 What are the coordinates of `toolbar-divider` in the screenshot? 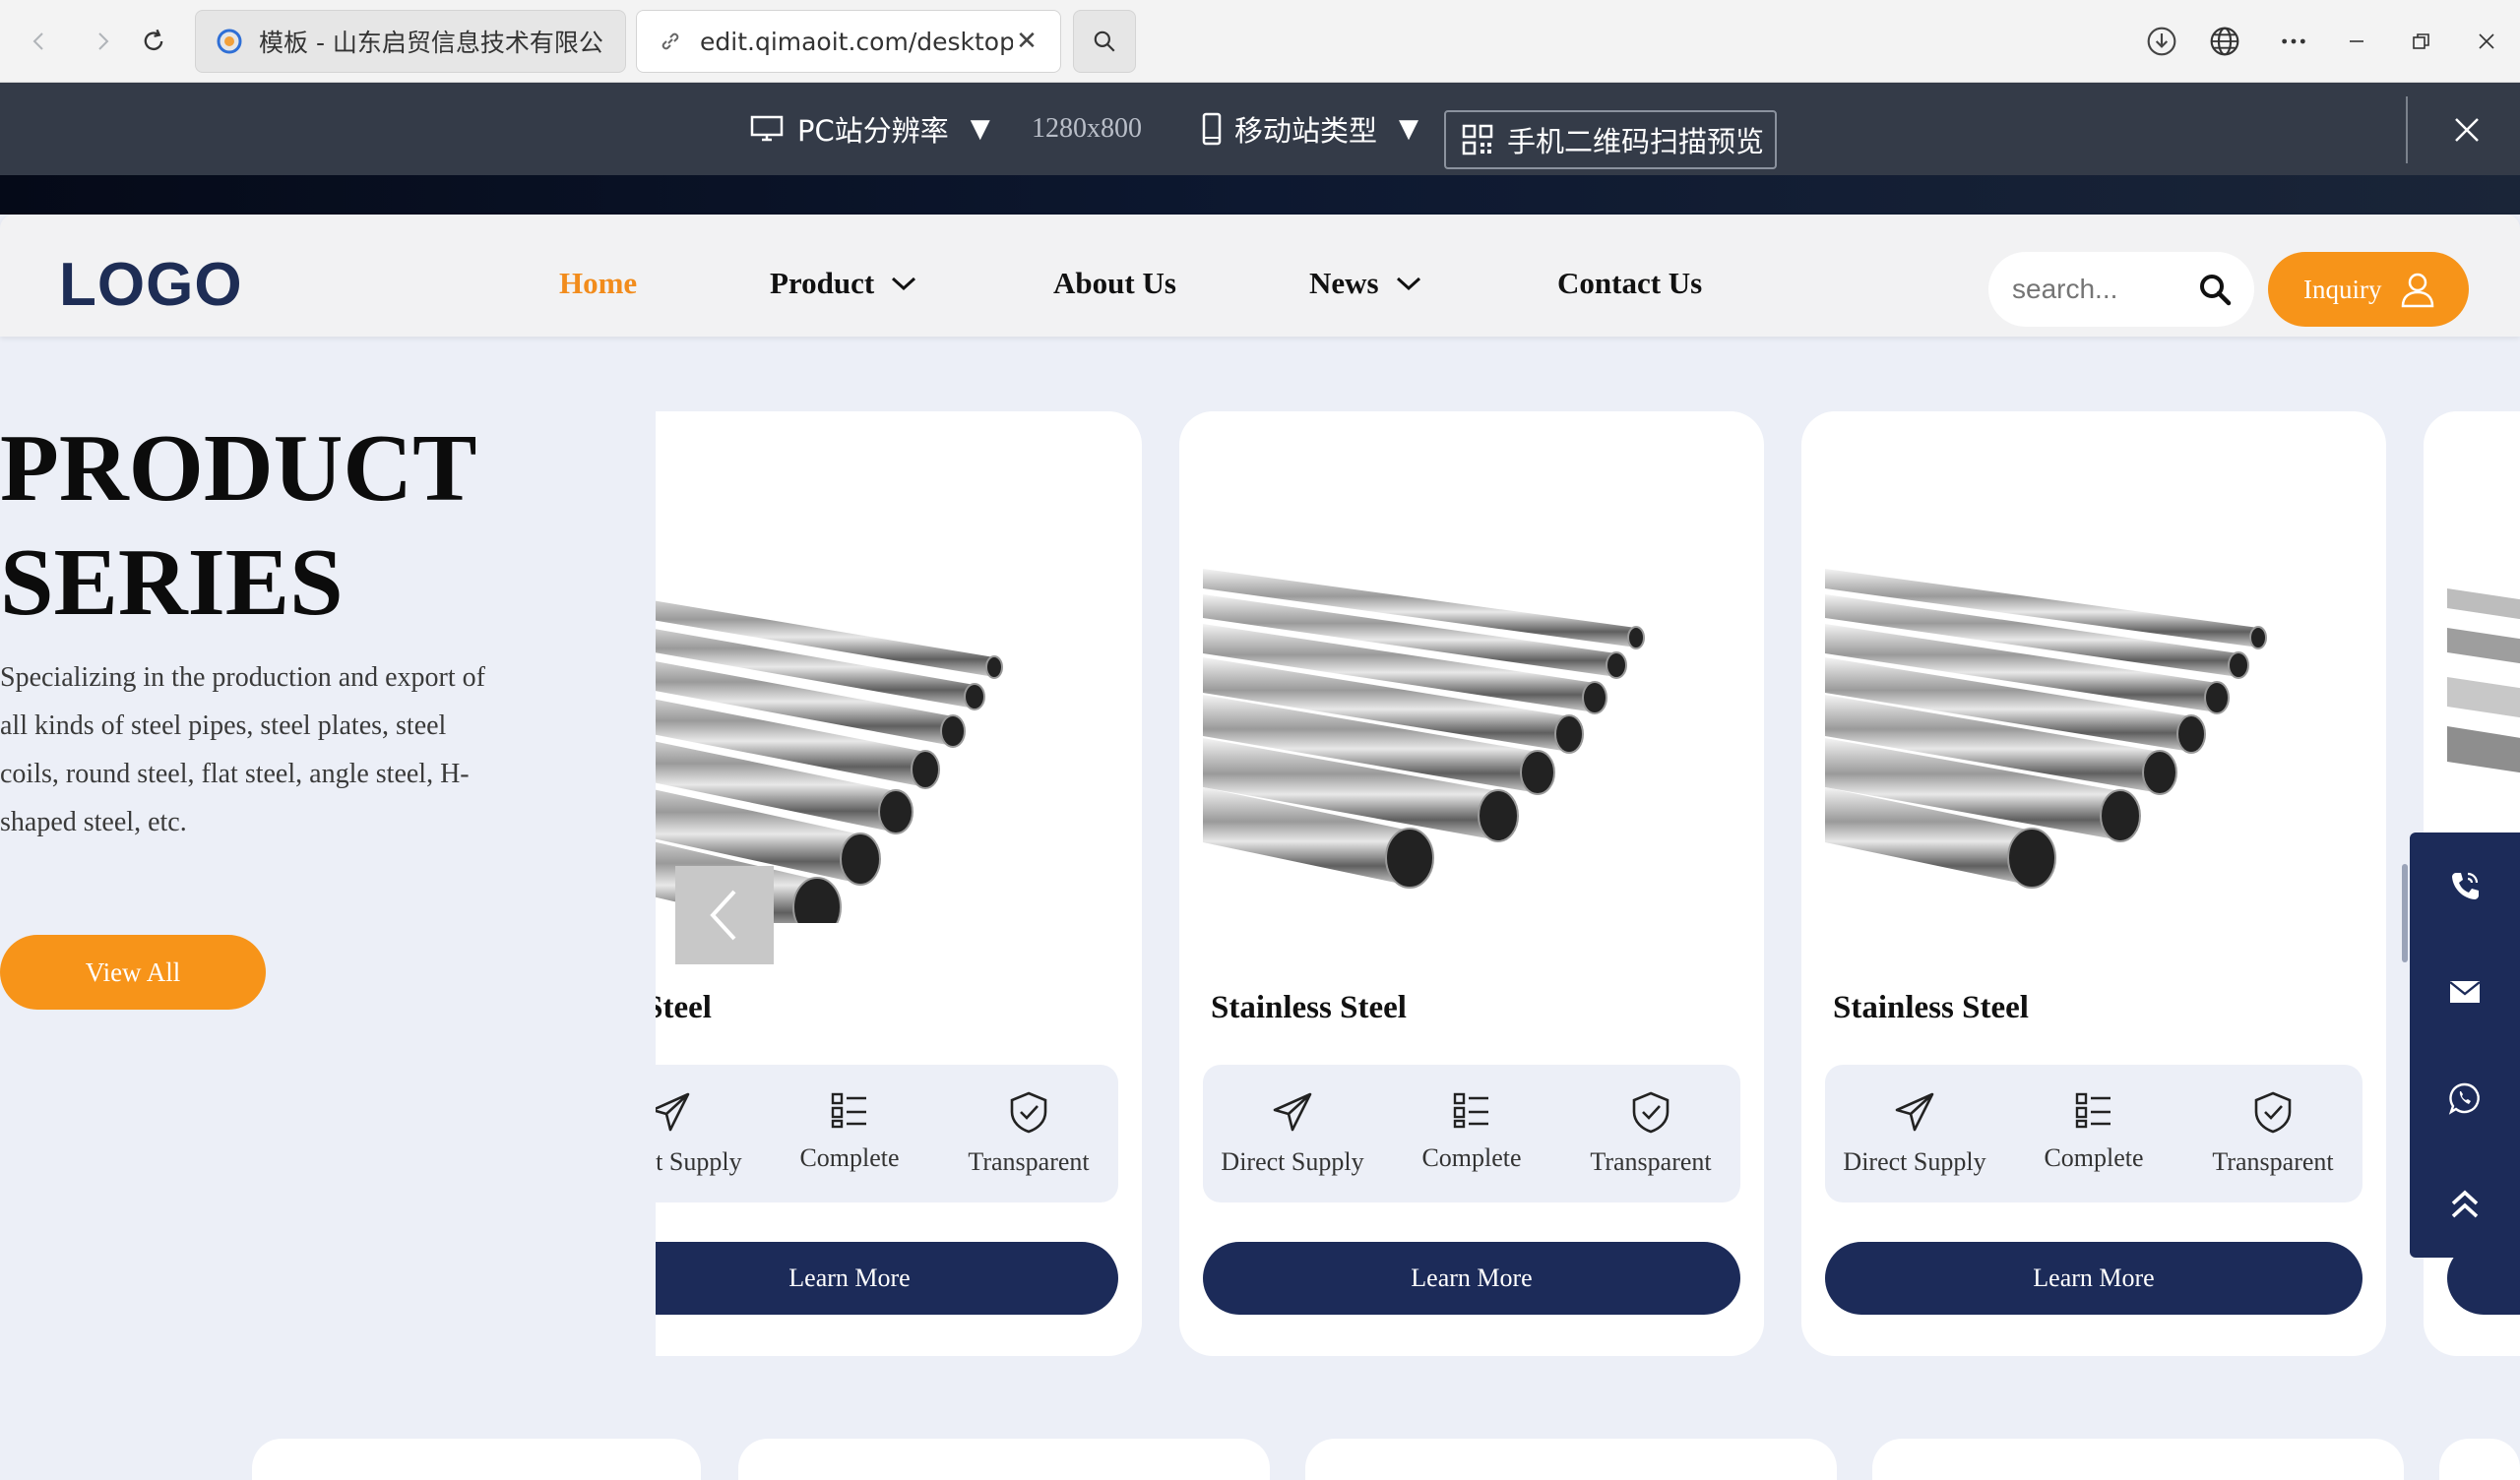 It's located at (2407, 129).